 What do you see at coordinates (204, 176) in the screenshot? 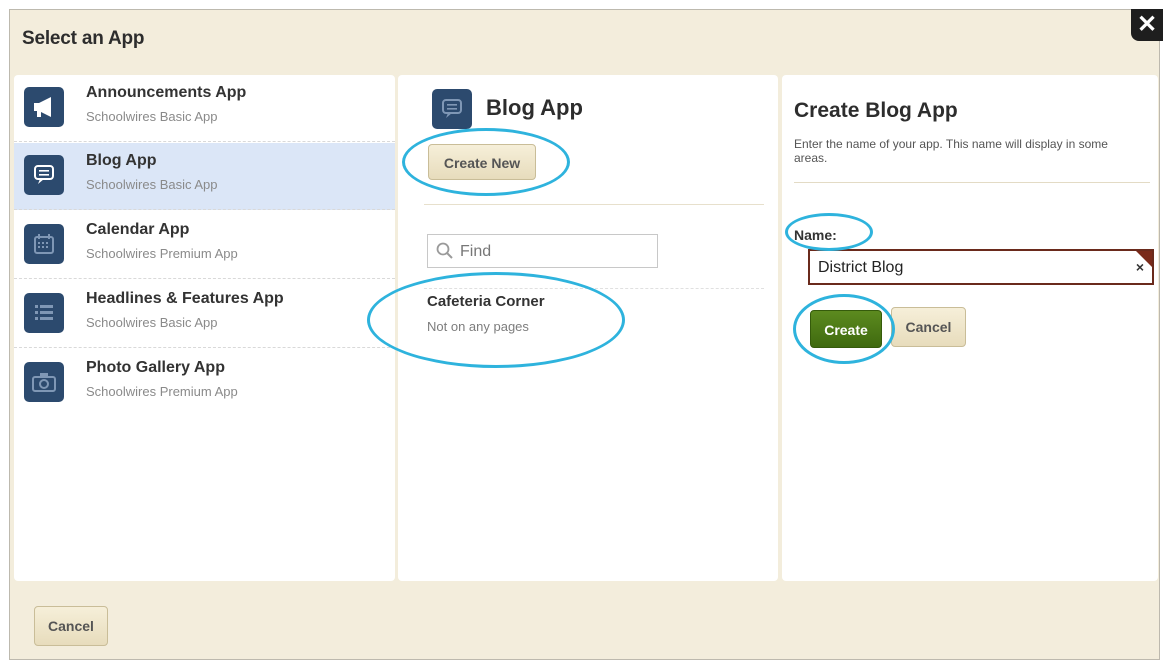
I see `app-item-blog: Blog App Schoolwires Basic App` at bounding box center [204, 176].